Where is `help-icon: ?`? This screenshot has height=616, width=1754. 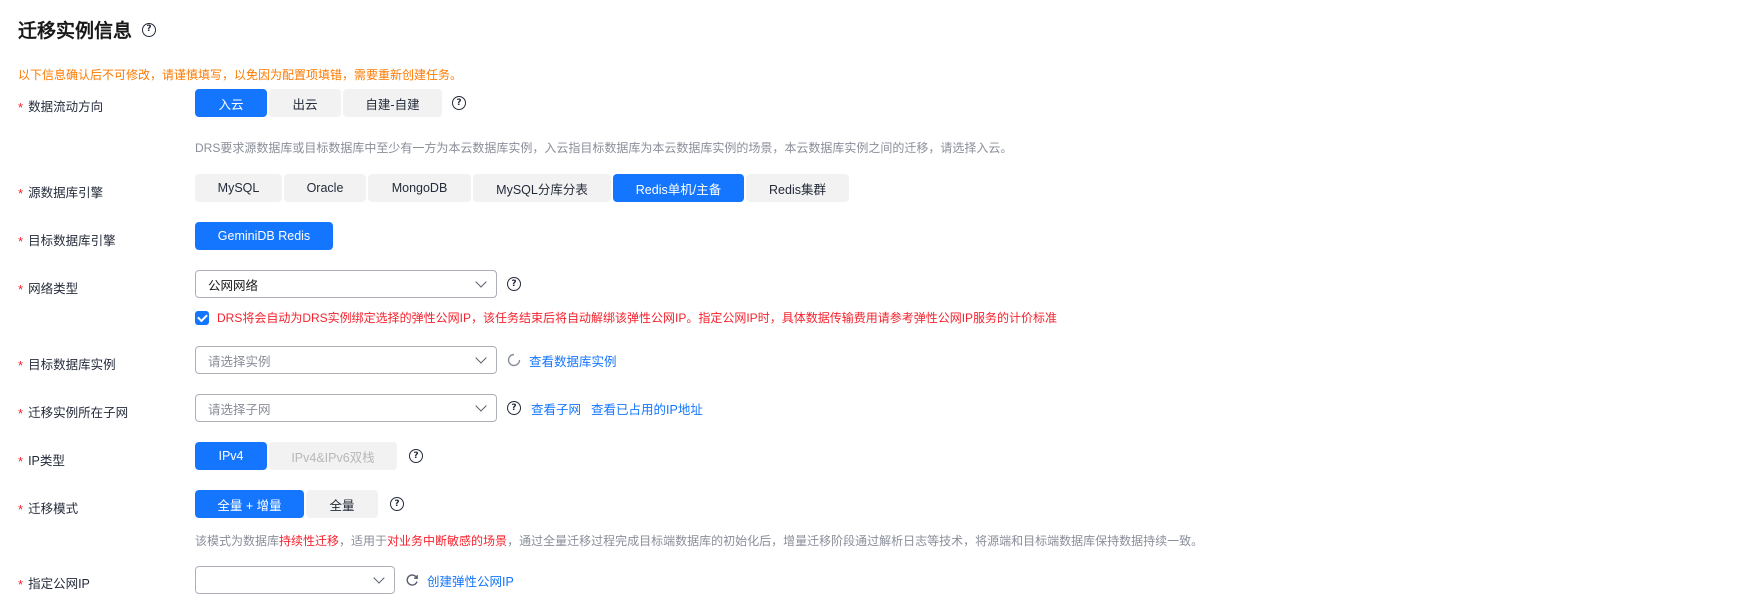
help-icon: ? is located at coordinates (149, 29).